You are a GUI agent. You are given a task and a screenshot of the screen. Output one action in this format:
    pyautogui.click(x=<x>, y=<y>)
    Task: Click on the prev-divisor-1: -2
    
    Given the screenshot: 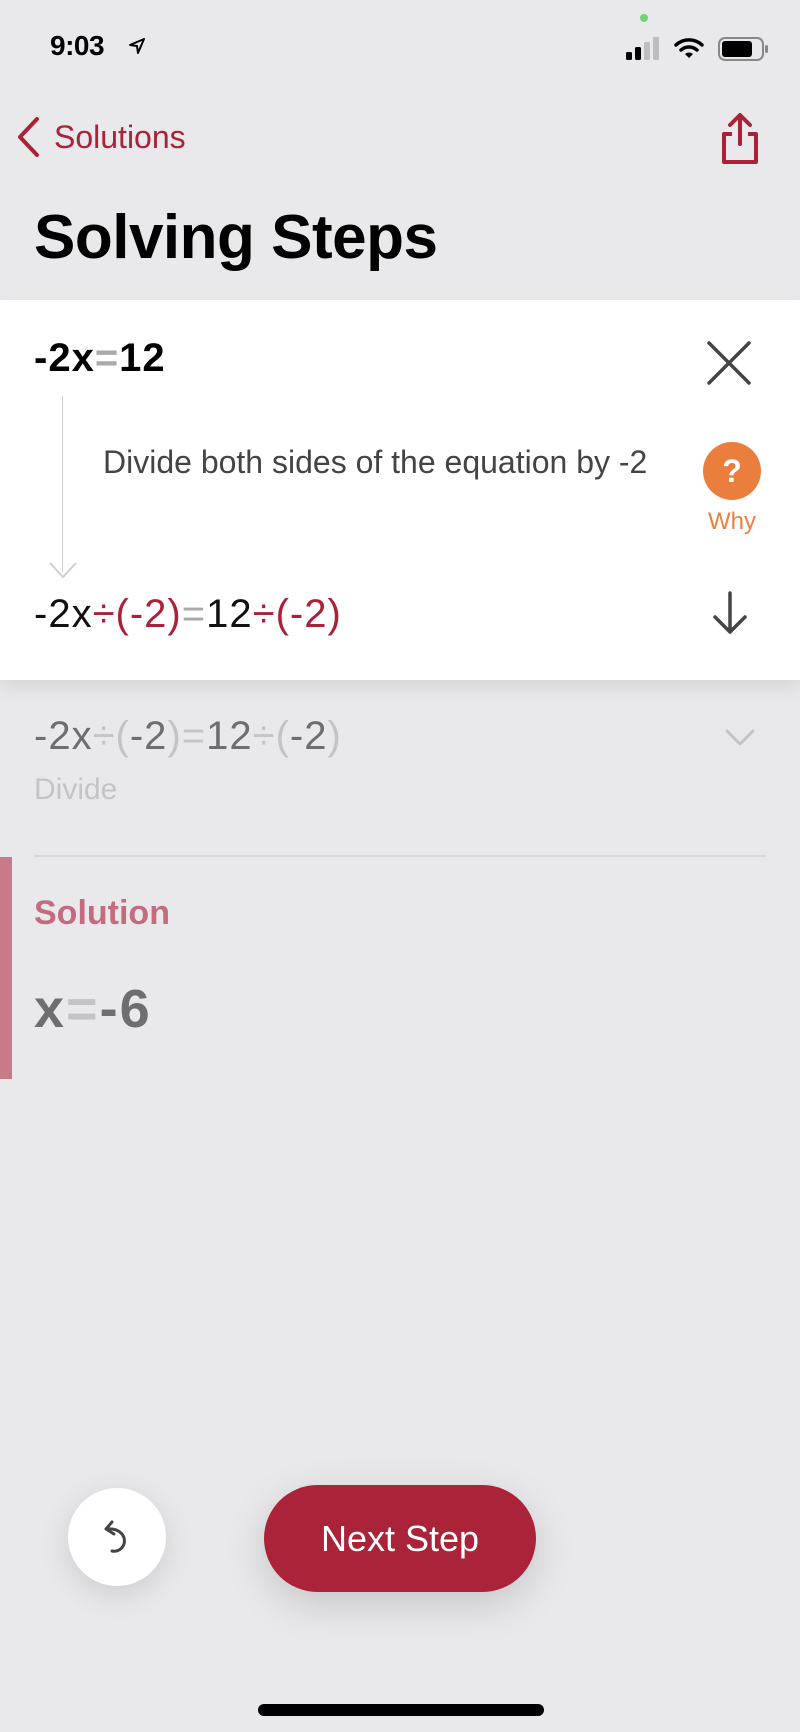 What is the action you would take?
    pyautogui.click(x=148, y=736)
    